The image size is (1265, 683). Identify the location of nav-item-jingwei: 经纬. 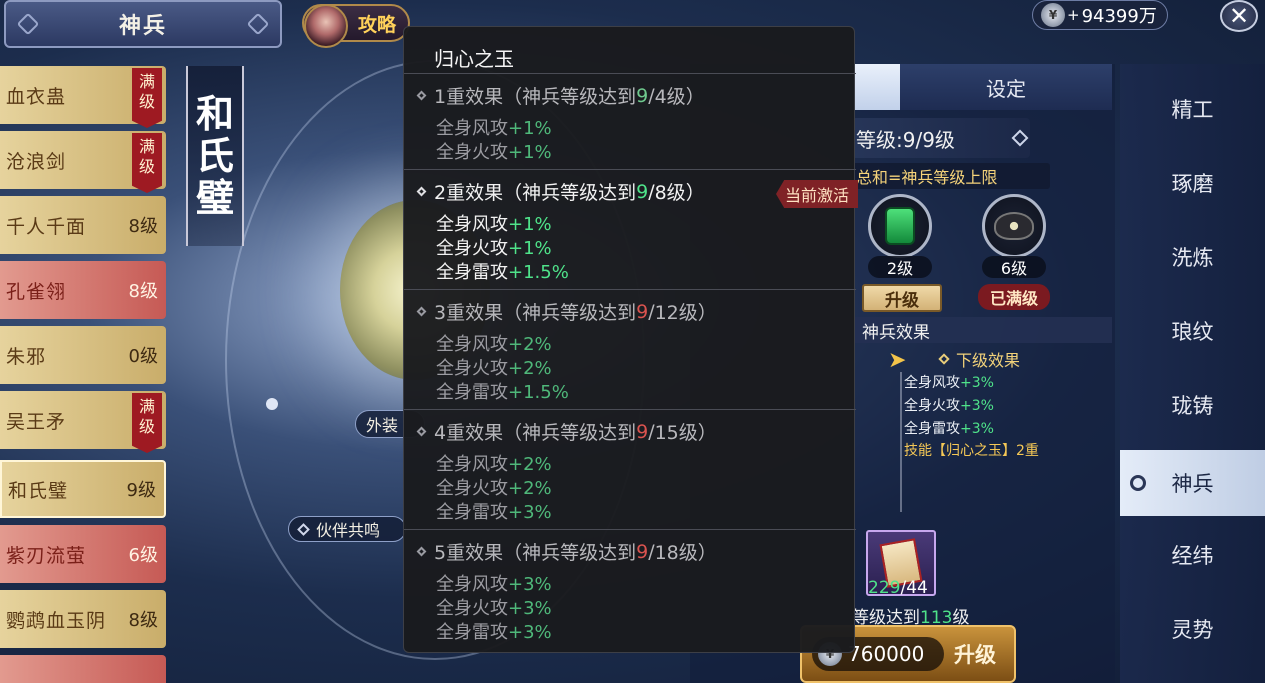
(1192, 555).